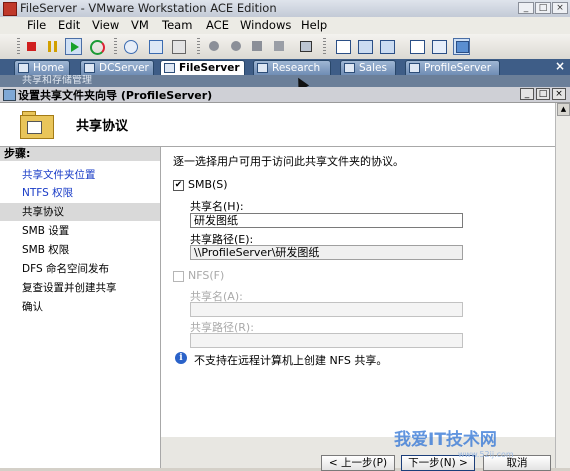  I want to click on capture-icon, so click(305, 46).